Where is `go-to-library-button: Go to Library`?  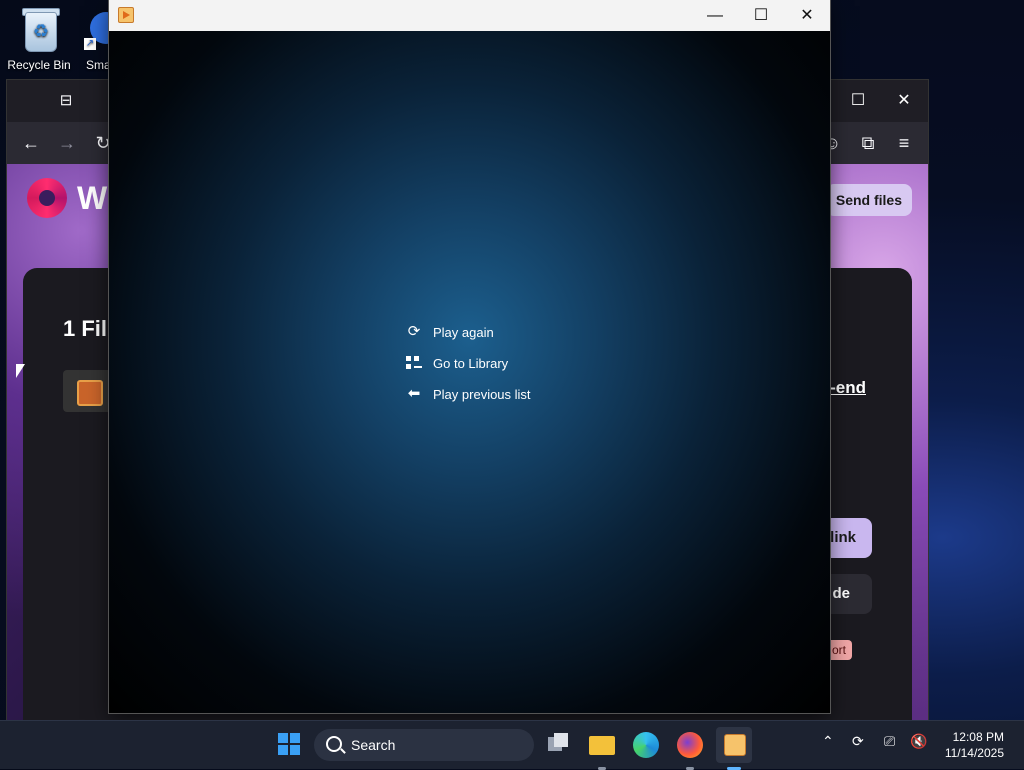 go-to-library-button: Go to Library is located at coordinates (456, 363).